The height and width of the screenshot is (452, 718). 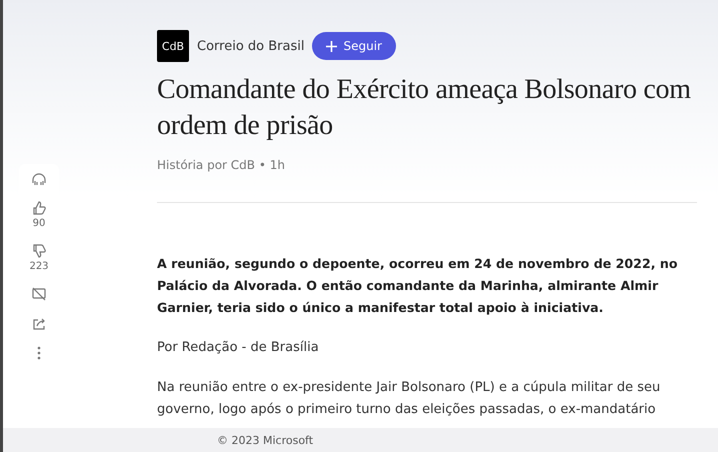 I want to click on thumbs-up-icon, so click(x=39, y=208).